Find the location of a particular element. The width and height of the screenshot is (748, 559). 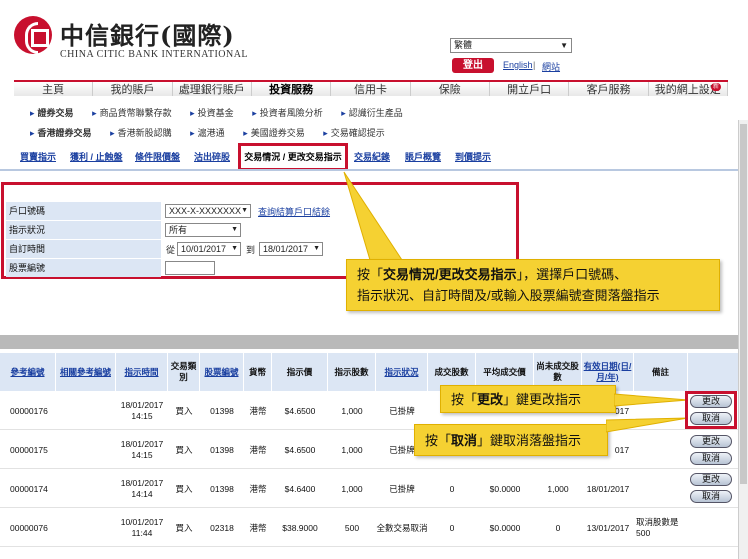

col-ccy: 貨幣 is located at coordinates (258, 372).